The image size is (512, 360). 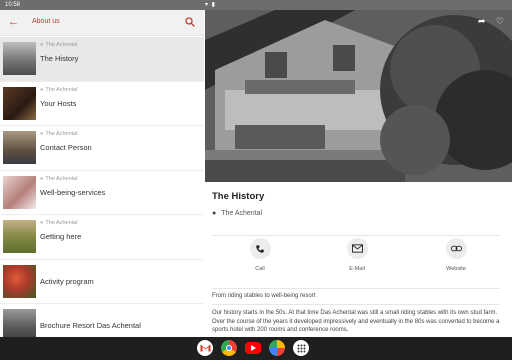 I want to click on thumbnail-hosts, so click(x=19, y=103).